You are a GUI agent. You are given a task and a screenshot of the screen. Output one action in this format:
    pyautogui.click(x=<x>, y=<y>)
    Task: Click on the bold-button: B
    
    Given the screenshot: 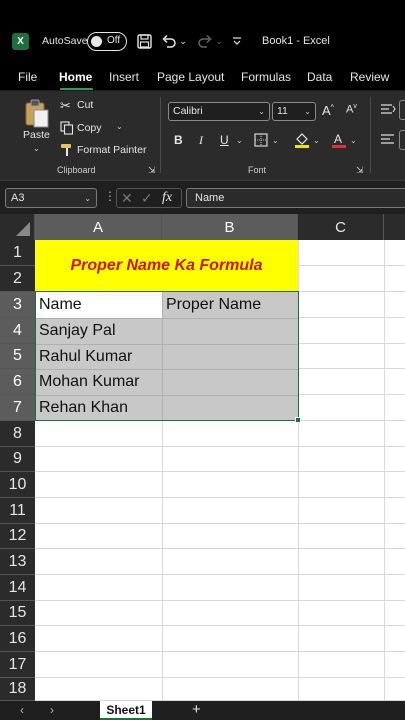 What is the action you would take?
    pyautogui.click(x=178, y=140)
    